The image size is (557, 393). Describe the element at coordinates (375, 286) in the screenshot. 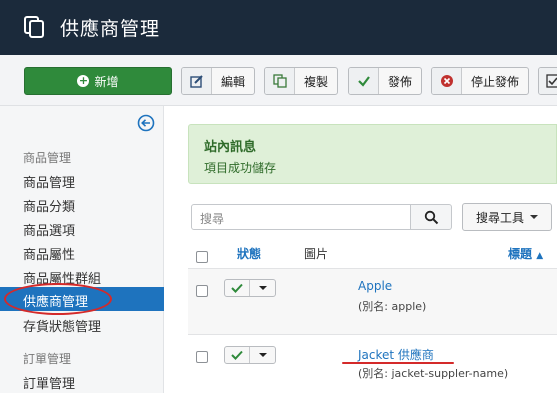

I see `supplier-name-link: Apple` at that location.